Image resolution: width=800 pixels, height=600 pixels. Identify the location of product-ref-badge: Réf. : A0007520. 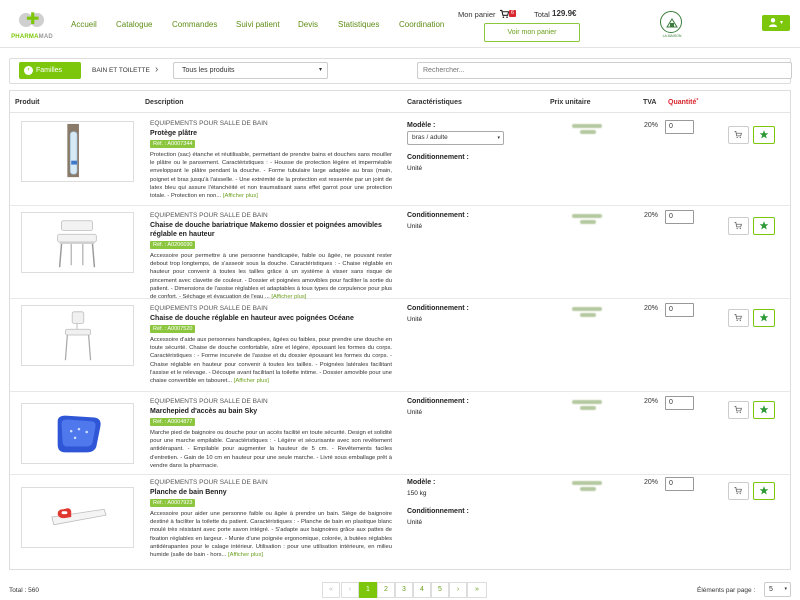
(173, 329).